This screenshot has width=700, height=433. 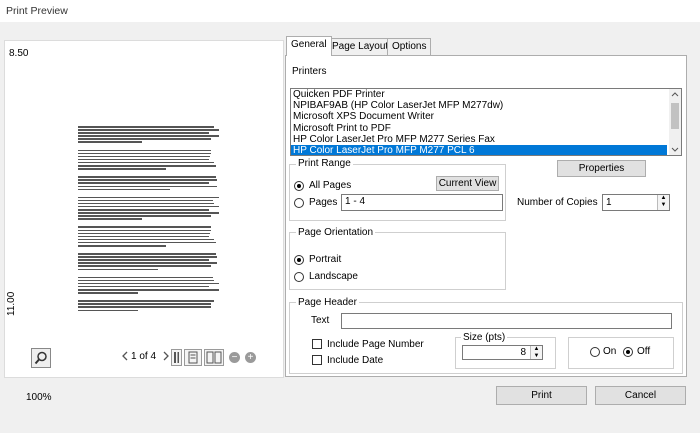 I want to click on prev-page-button, so click(x=125, y=357).